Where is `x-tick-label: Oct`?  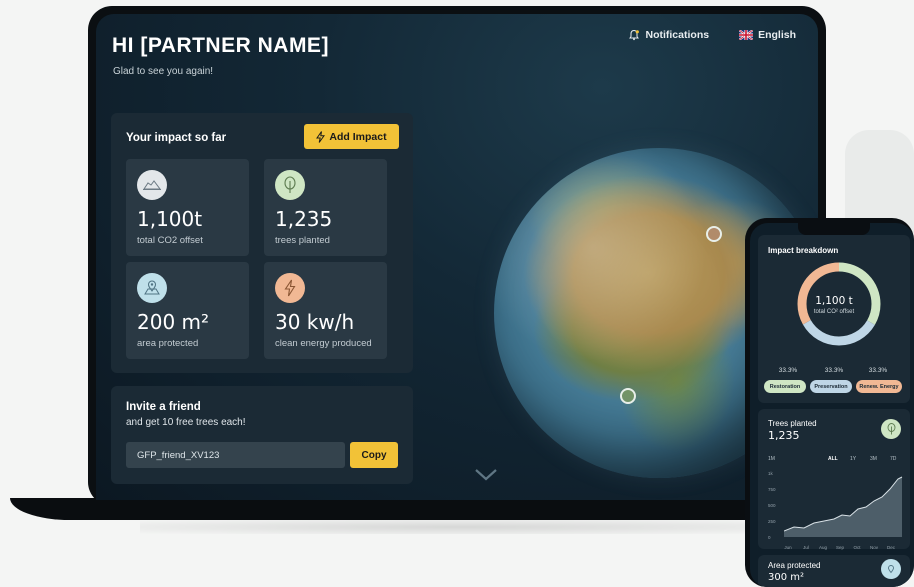
x-tick-label: Oct is located at coordinates (857, 547).